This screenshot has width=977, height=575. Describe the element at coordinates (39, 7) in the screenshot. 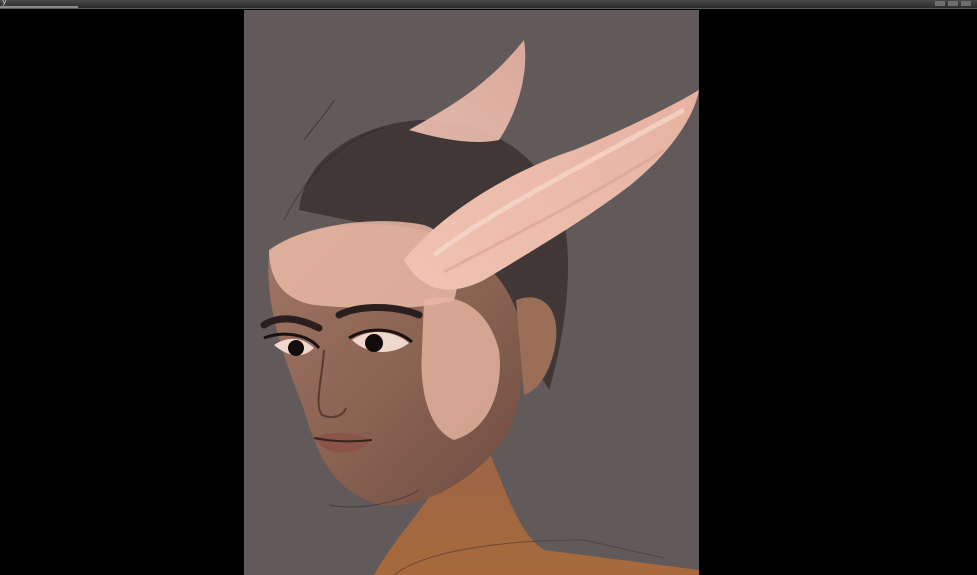

I see `active-tab-indicator` at that location.